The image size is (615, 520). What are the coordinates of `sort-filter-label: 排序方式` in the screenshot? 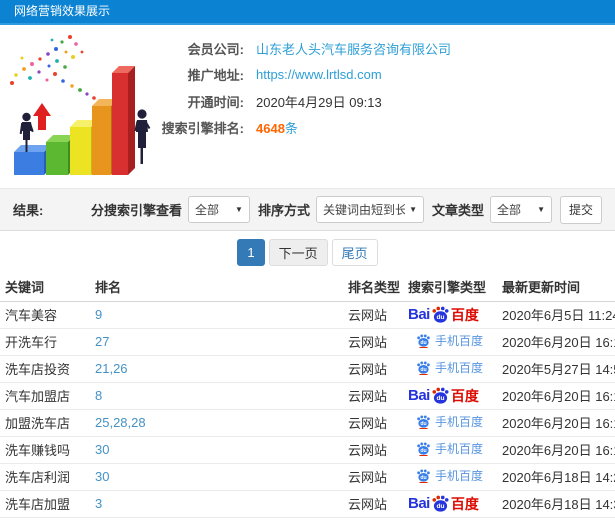 It's located at (283, 210).